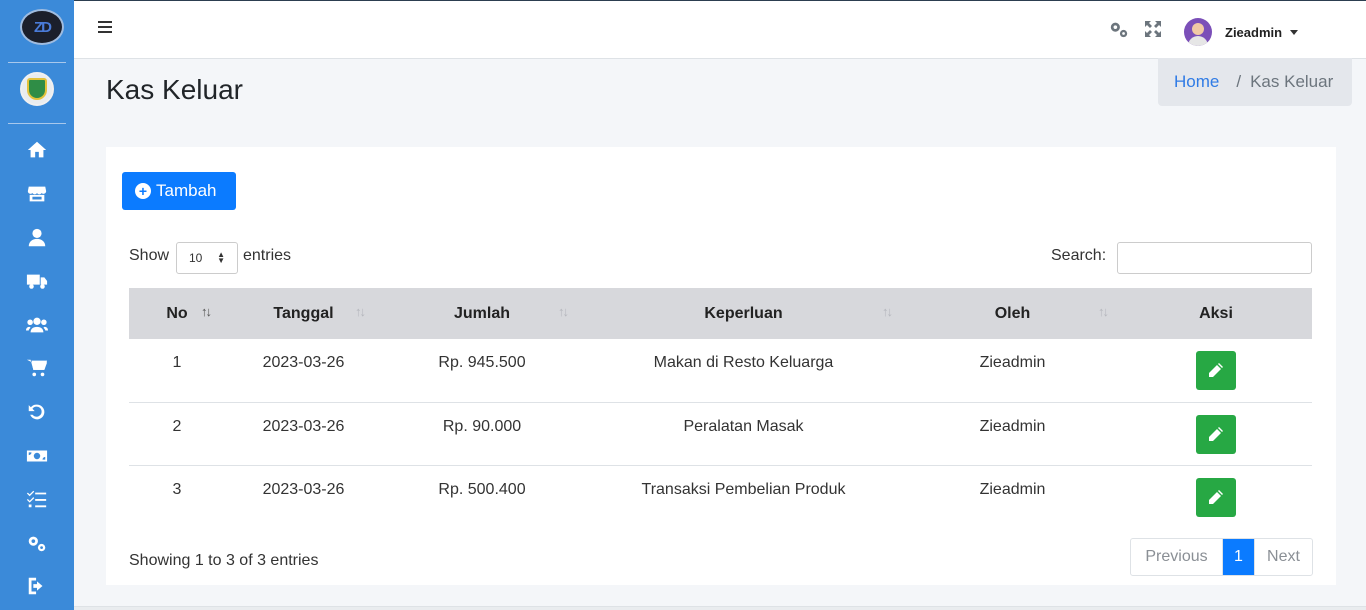  Describe the element at coordinates (37, 305) in the screenshot. I see `sidebar: ZD` at that location.